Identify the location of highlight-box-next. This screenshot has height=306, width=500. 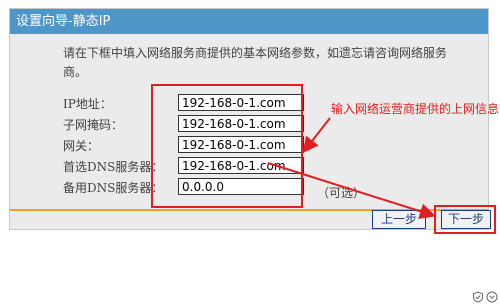
(465, 219).